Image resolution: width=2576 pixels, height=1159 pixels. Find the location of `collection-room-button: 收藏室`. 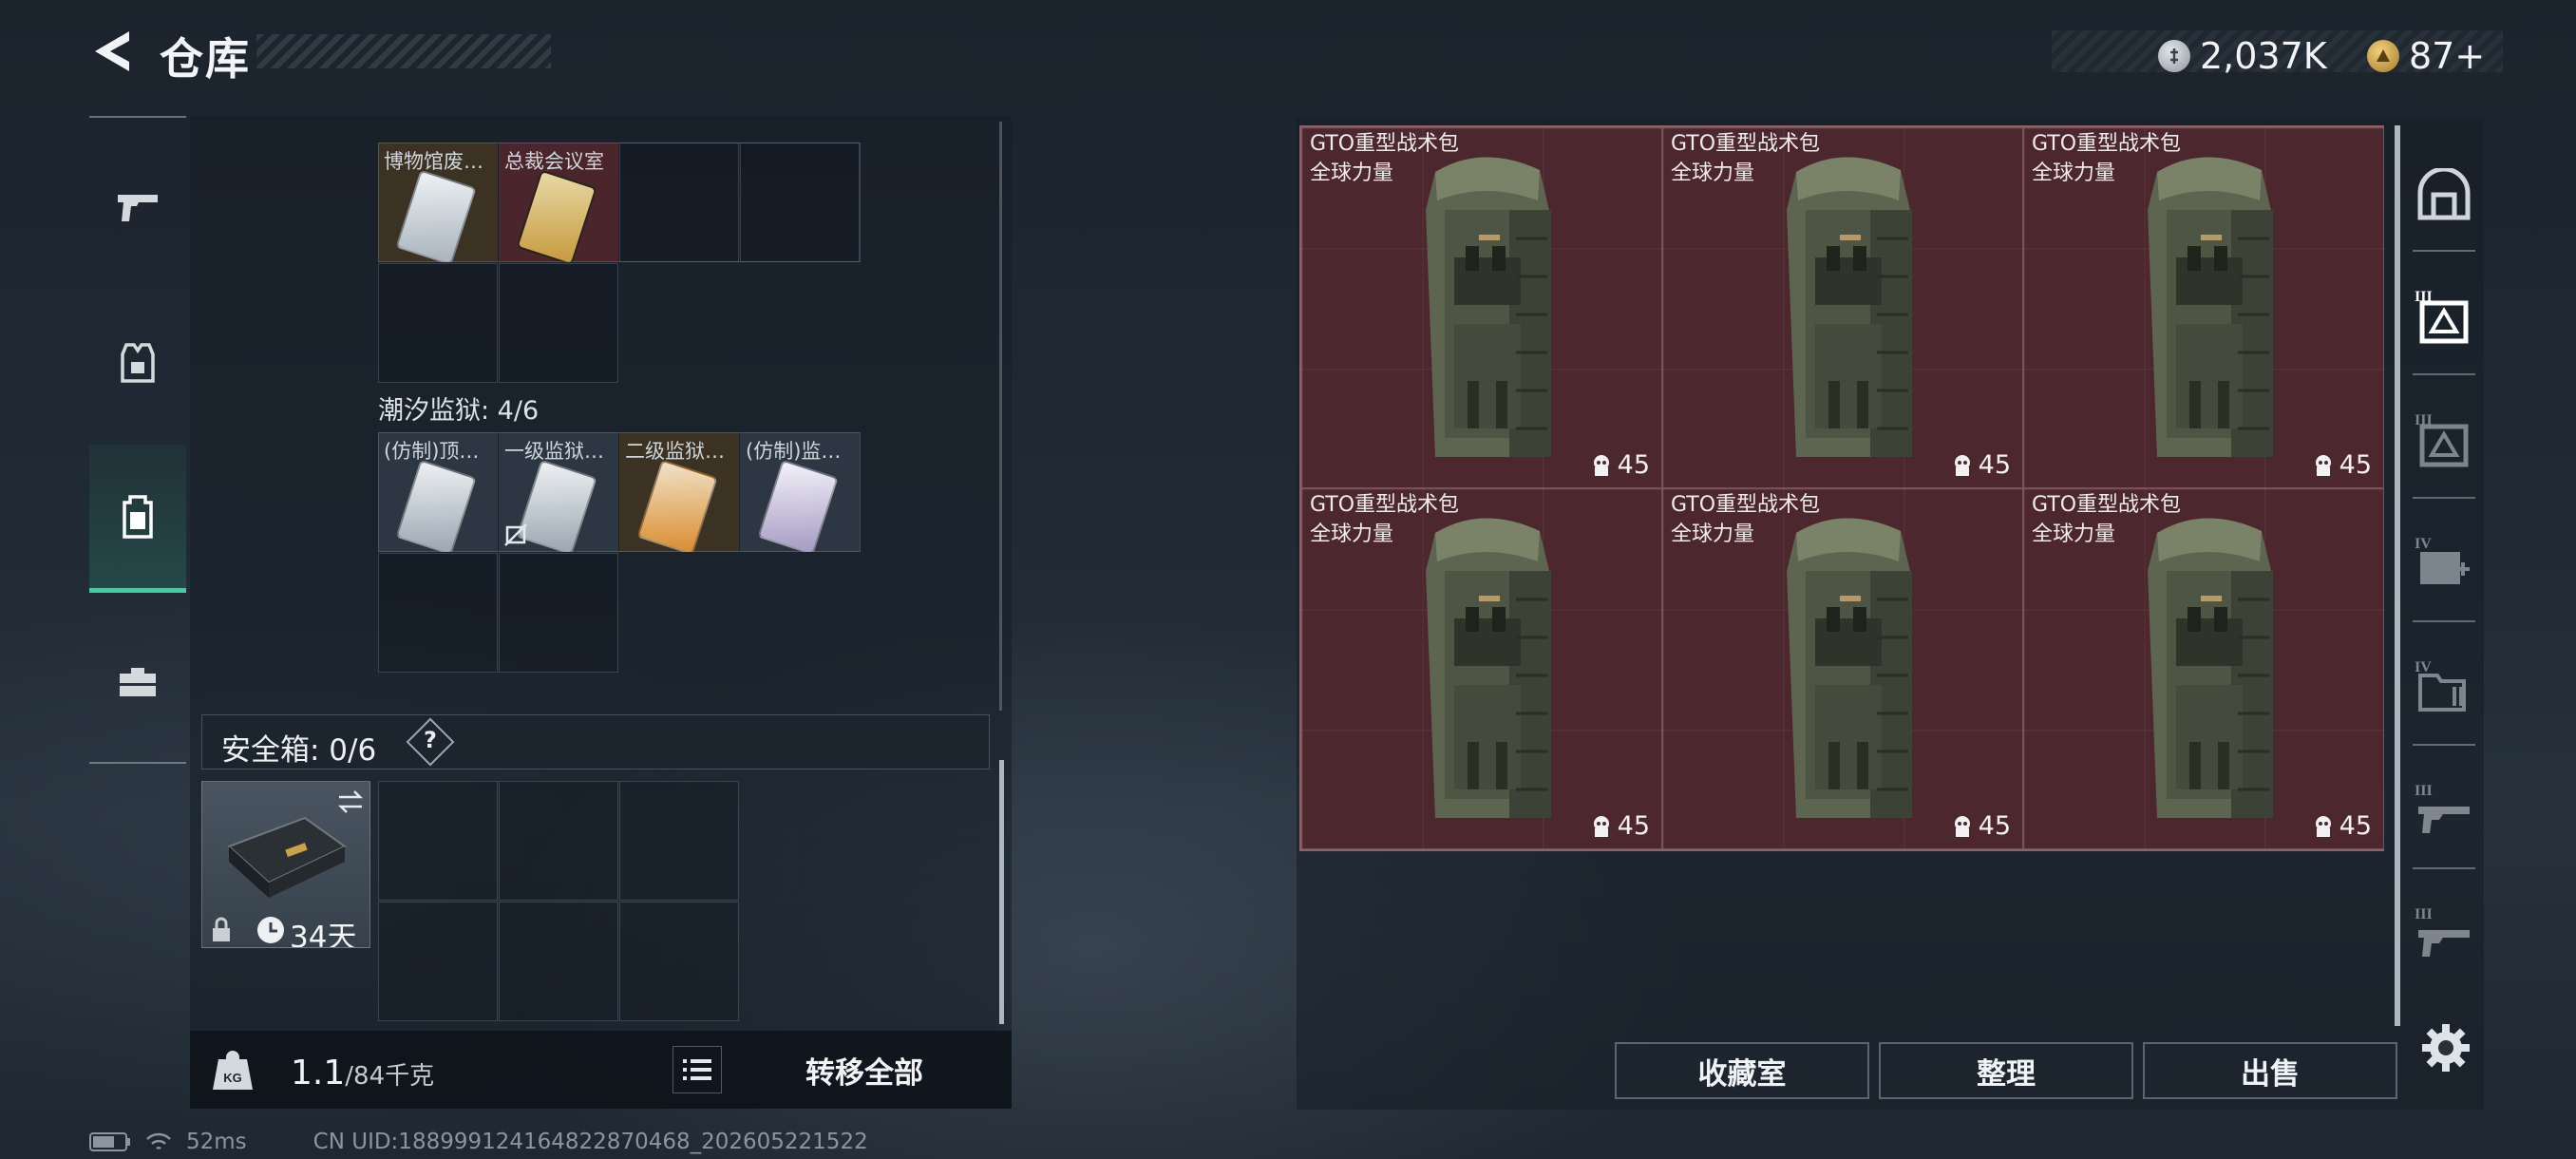

collection-room-button: 收藏室 is located at coordinates (1742, 1070).